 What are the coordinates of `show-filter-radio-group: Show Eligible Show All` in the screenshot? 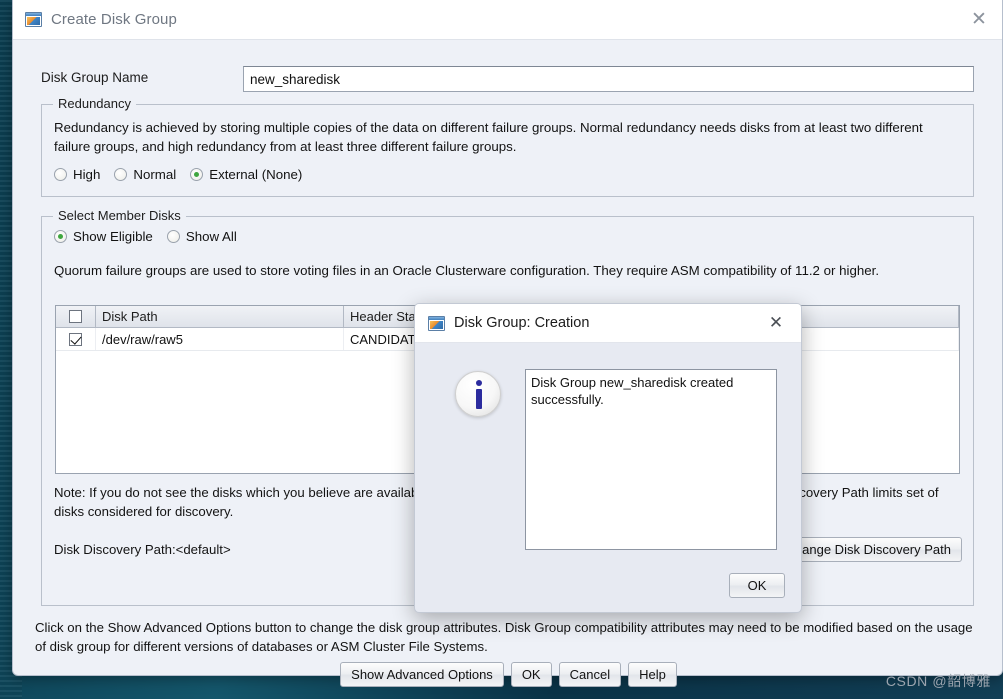 It's located at (152, 236).